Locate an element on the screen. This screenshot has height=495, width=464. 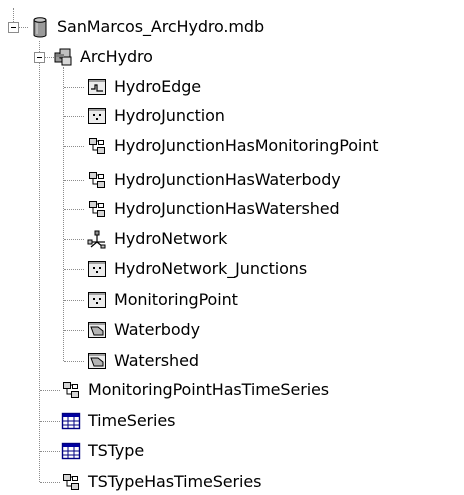
tree-node-dataset: ArcHydro is located at coordinates (102, 57).